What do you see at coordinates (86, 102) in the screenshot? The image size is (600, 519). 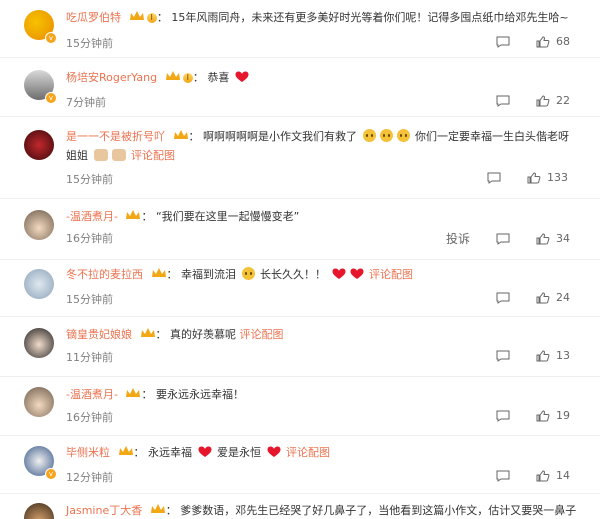 I see `comment-time: 7分钟前` at bounding box center [86, 102].